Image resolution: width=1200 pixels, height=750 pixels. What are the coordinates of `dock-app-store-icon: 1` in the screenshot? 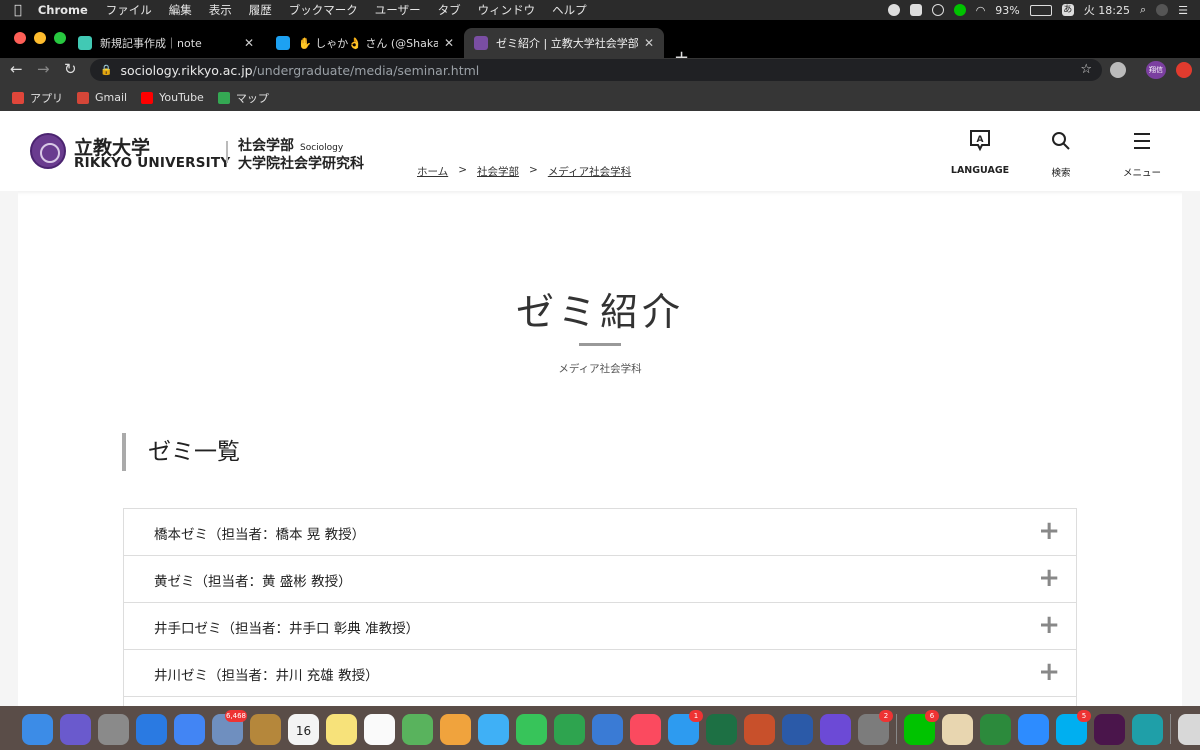 It's located at (685, 727).